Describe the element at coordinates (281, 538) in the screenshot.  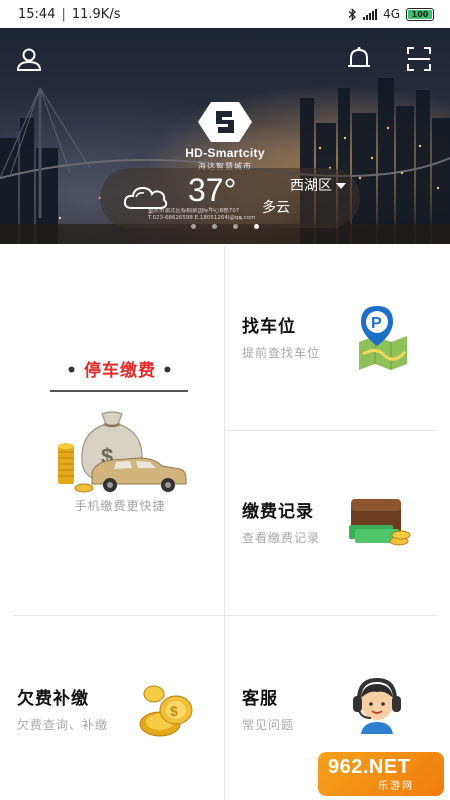
I see `pay-records-subtitle: 查看缴费记录` at that location.